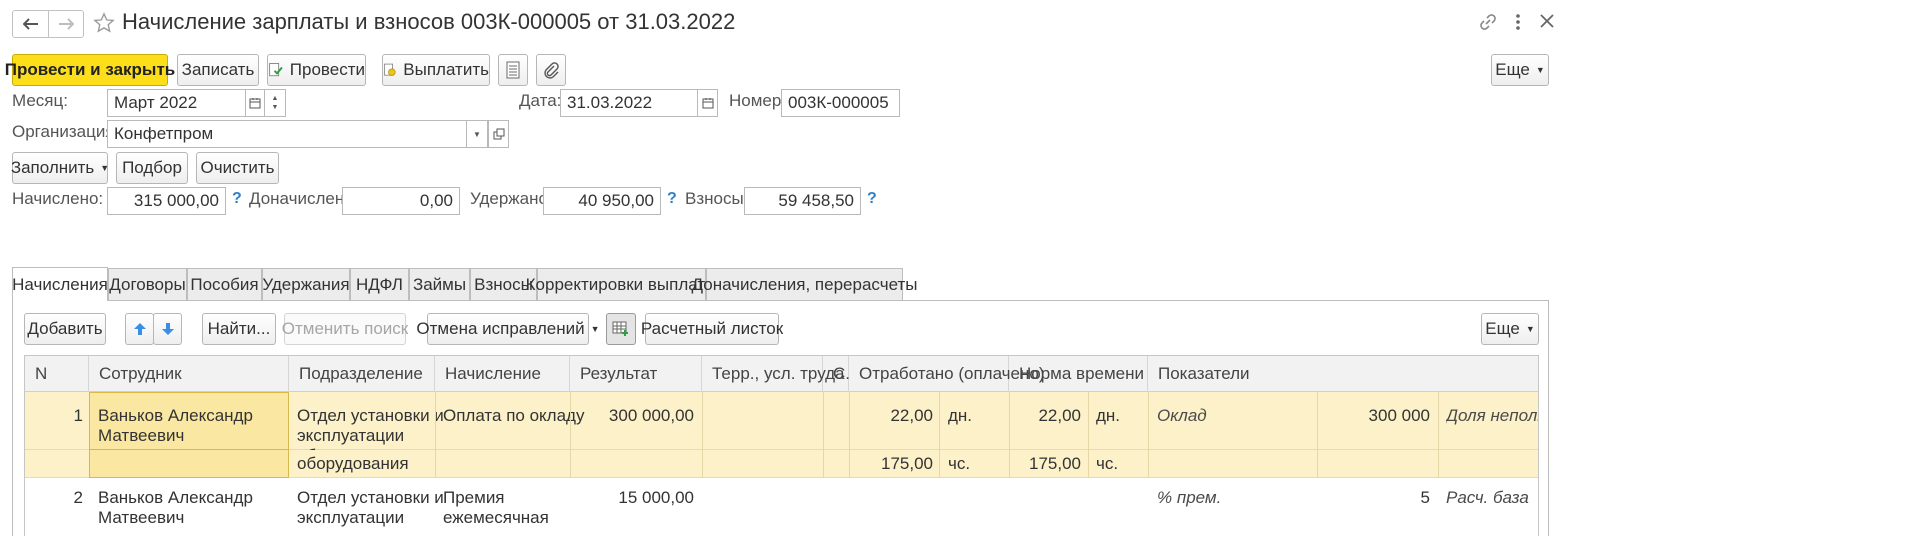 The height and width of the screenshot is (536, 1919). What do you see at coordinates (636, 374) in the screenshot?
I see `column-result: Результат` at bounding box center [636, 374].